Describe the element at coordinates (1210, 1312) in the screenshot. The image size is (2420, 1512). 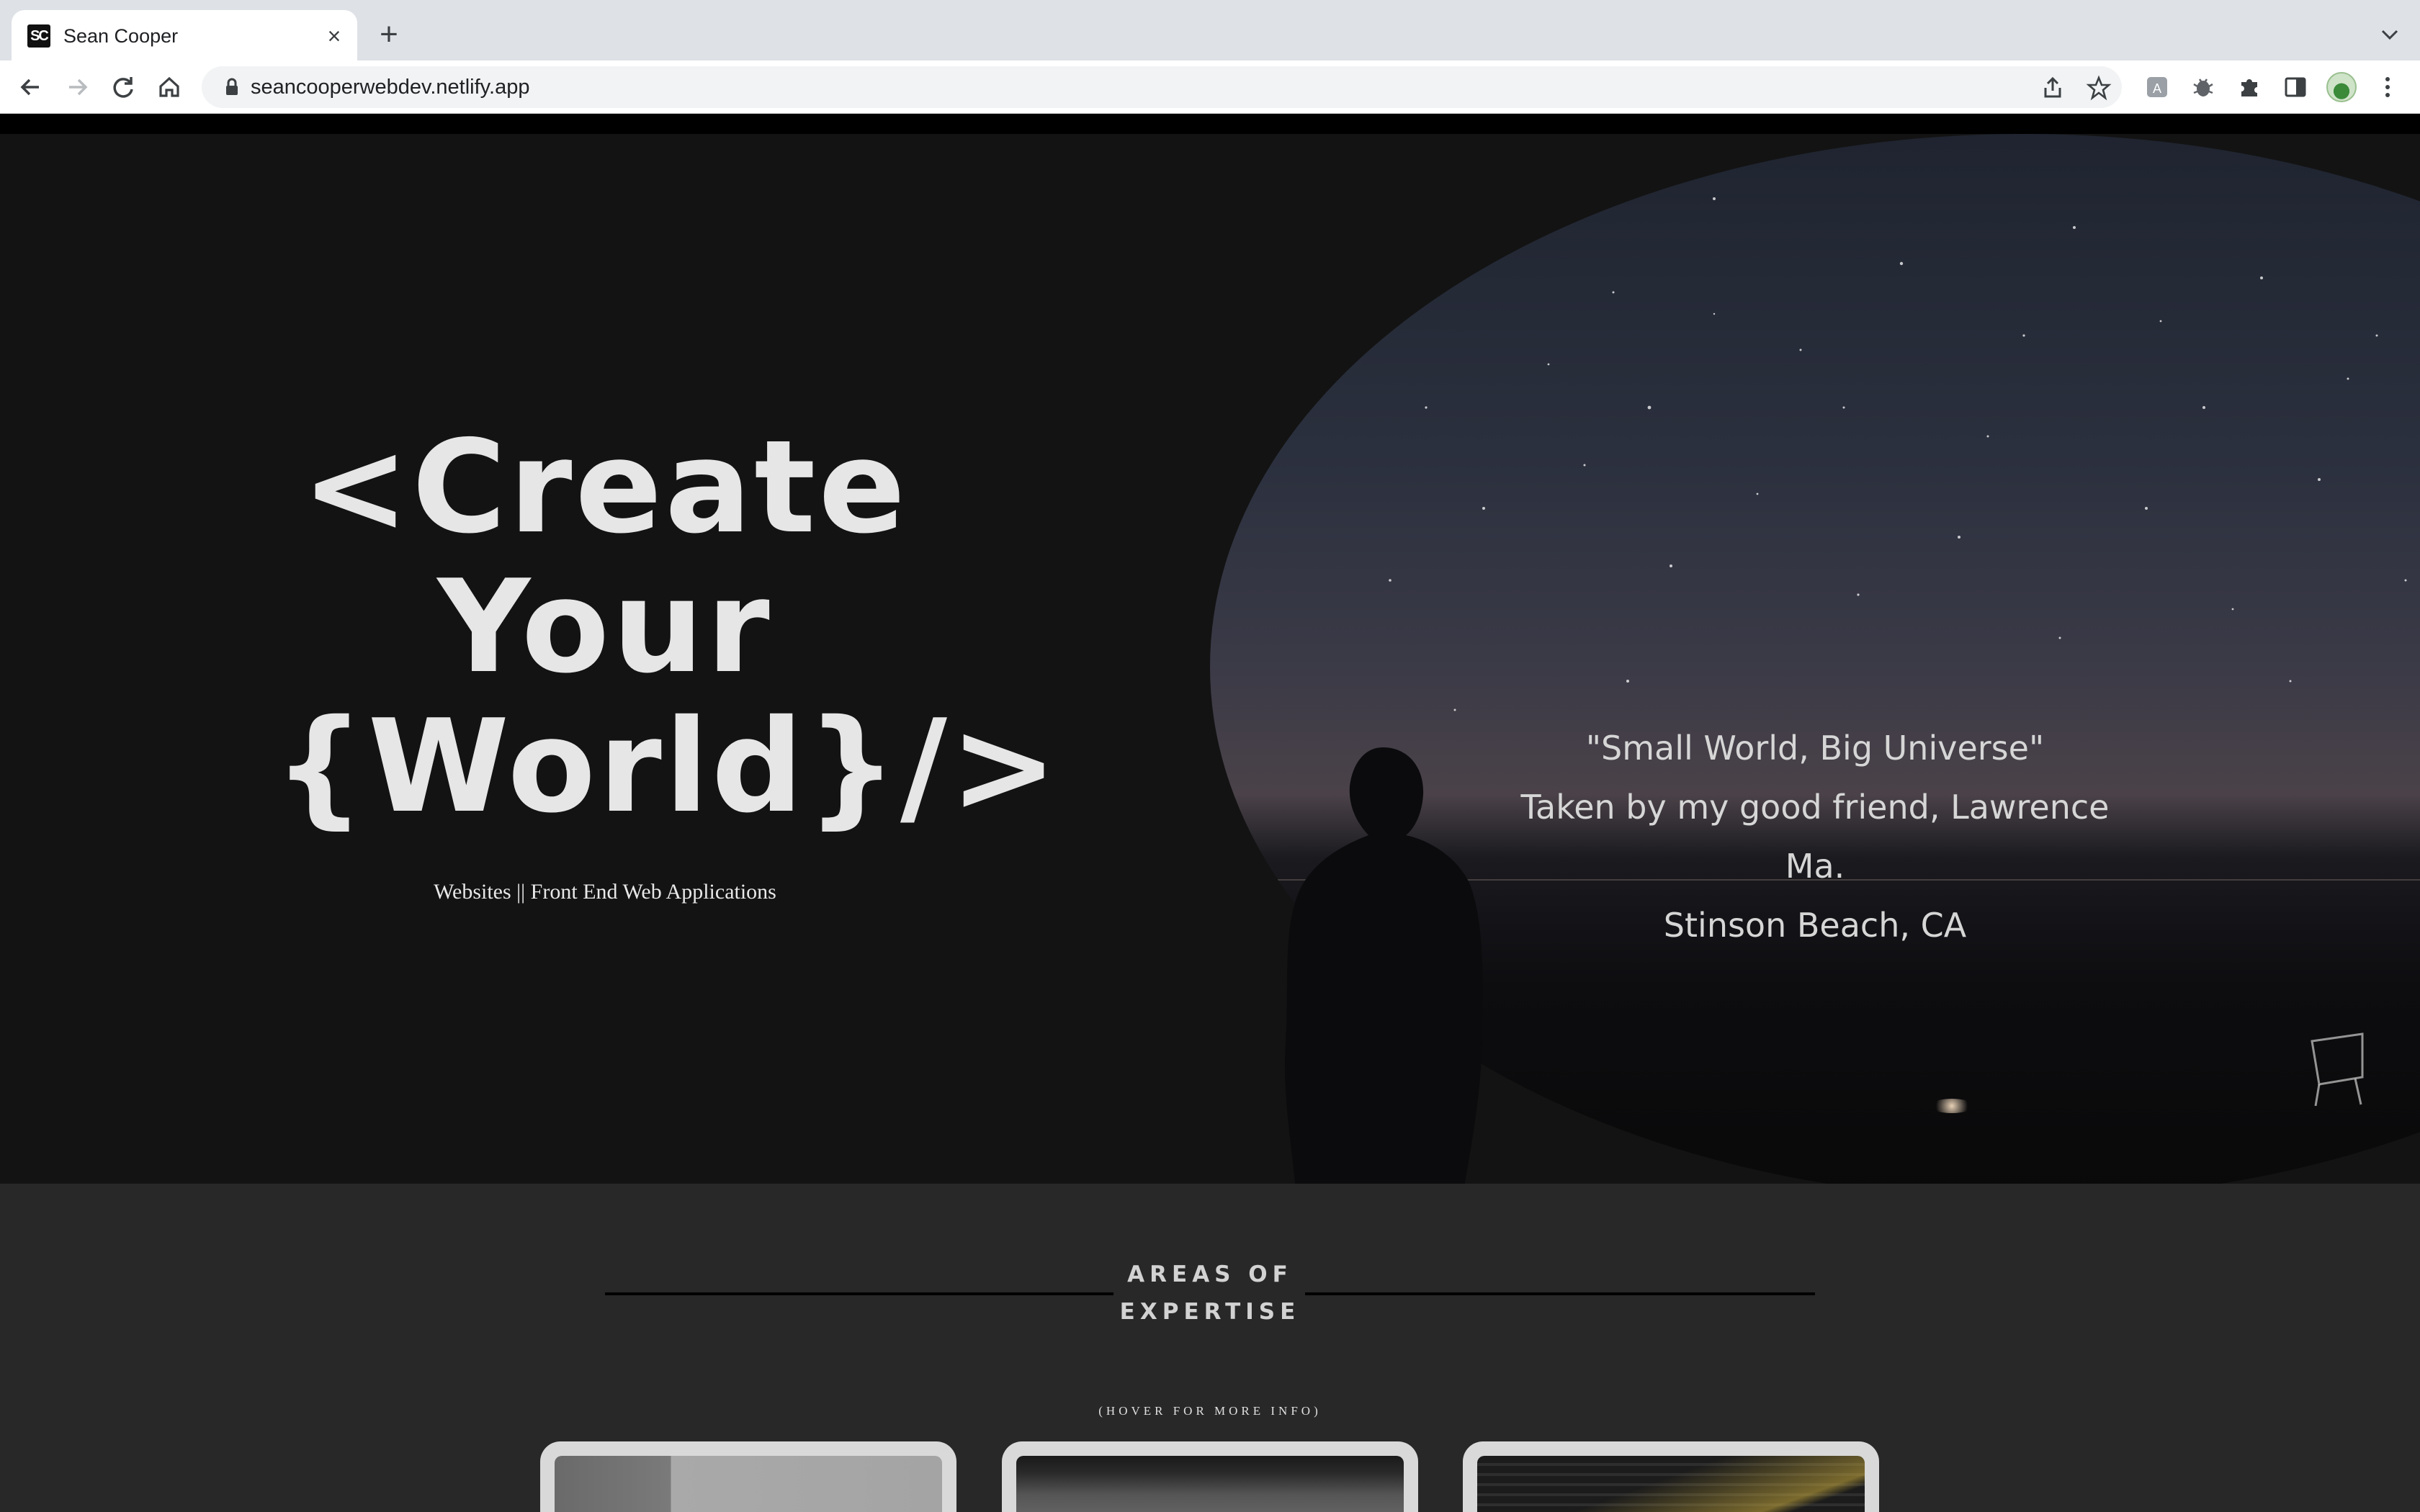
I see `section-heading-line: EXPERTISE` at that location.